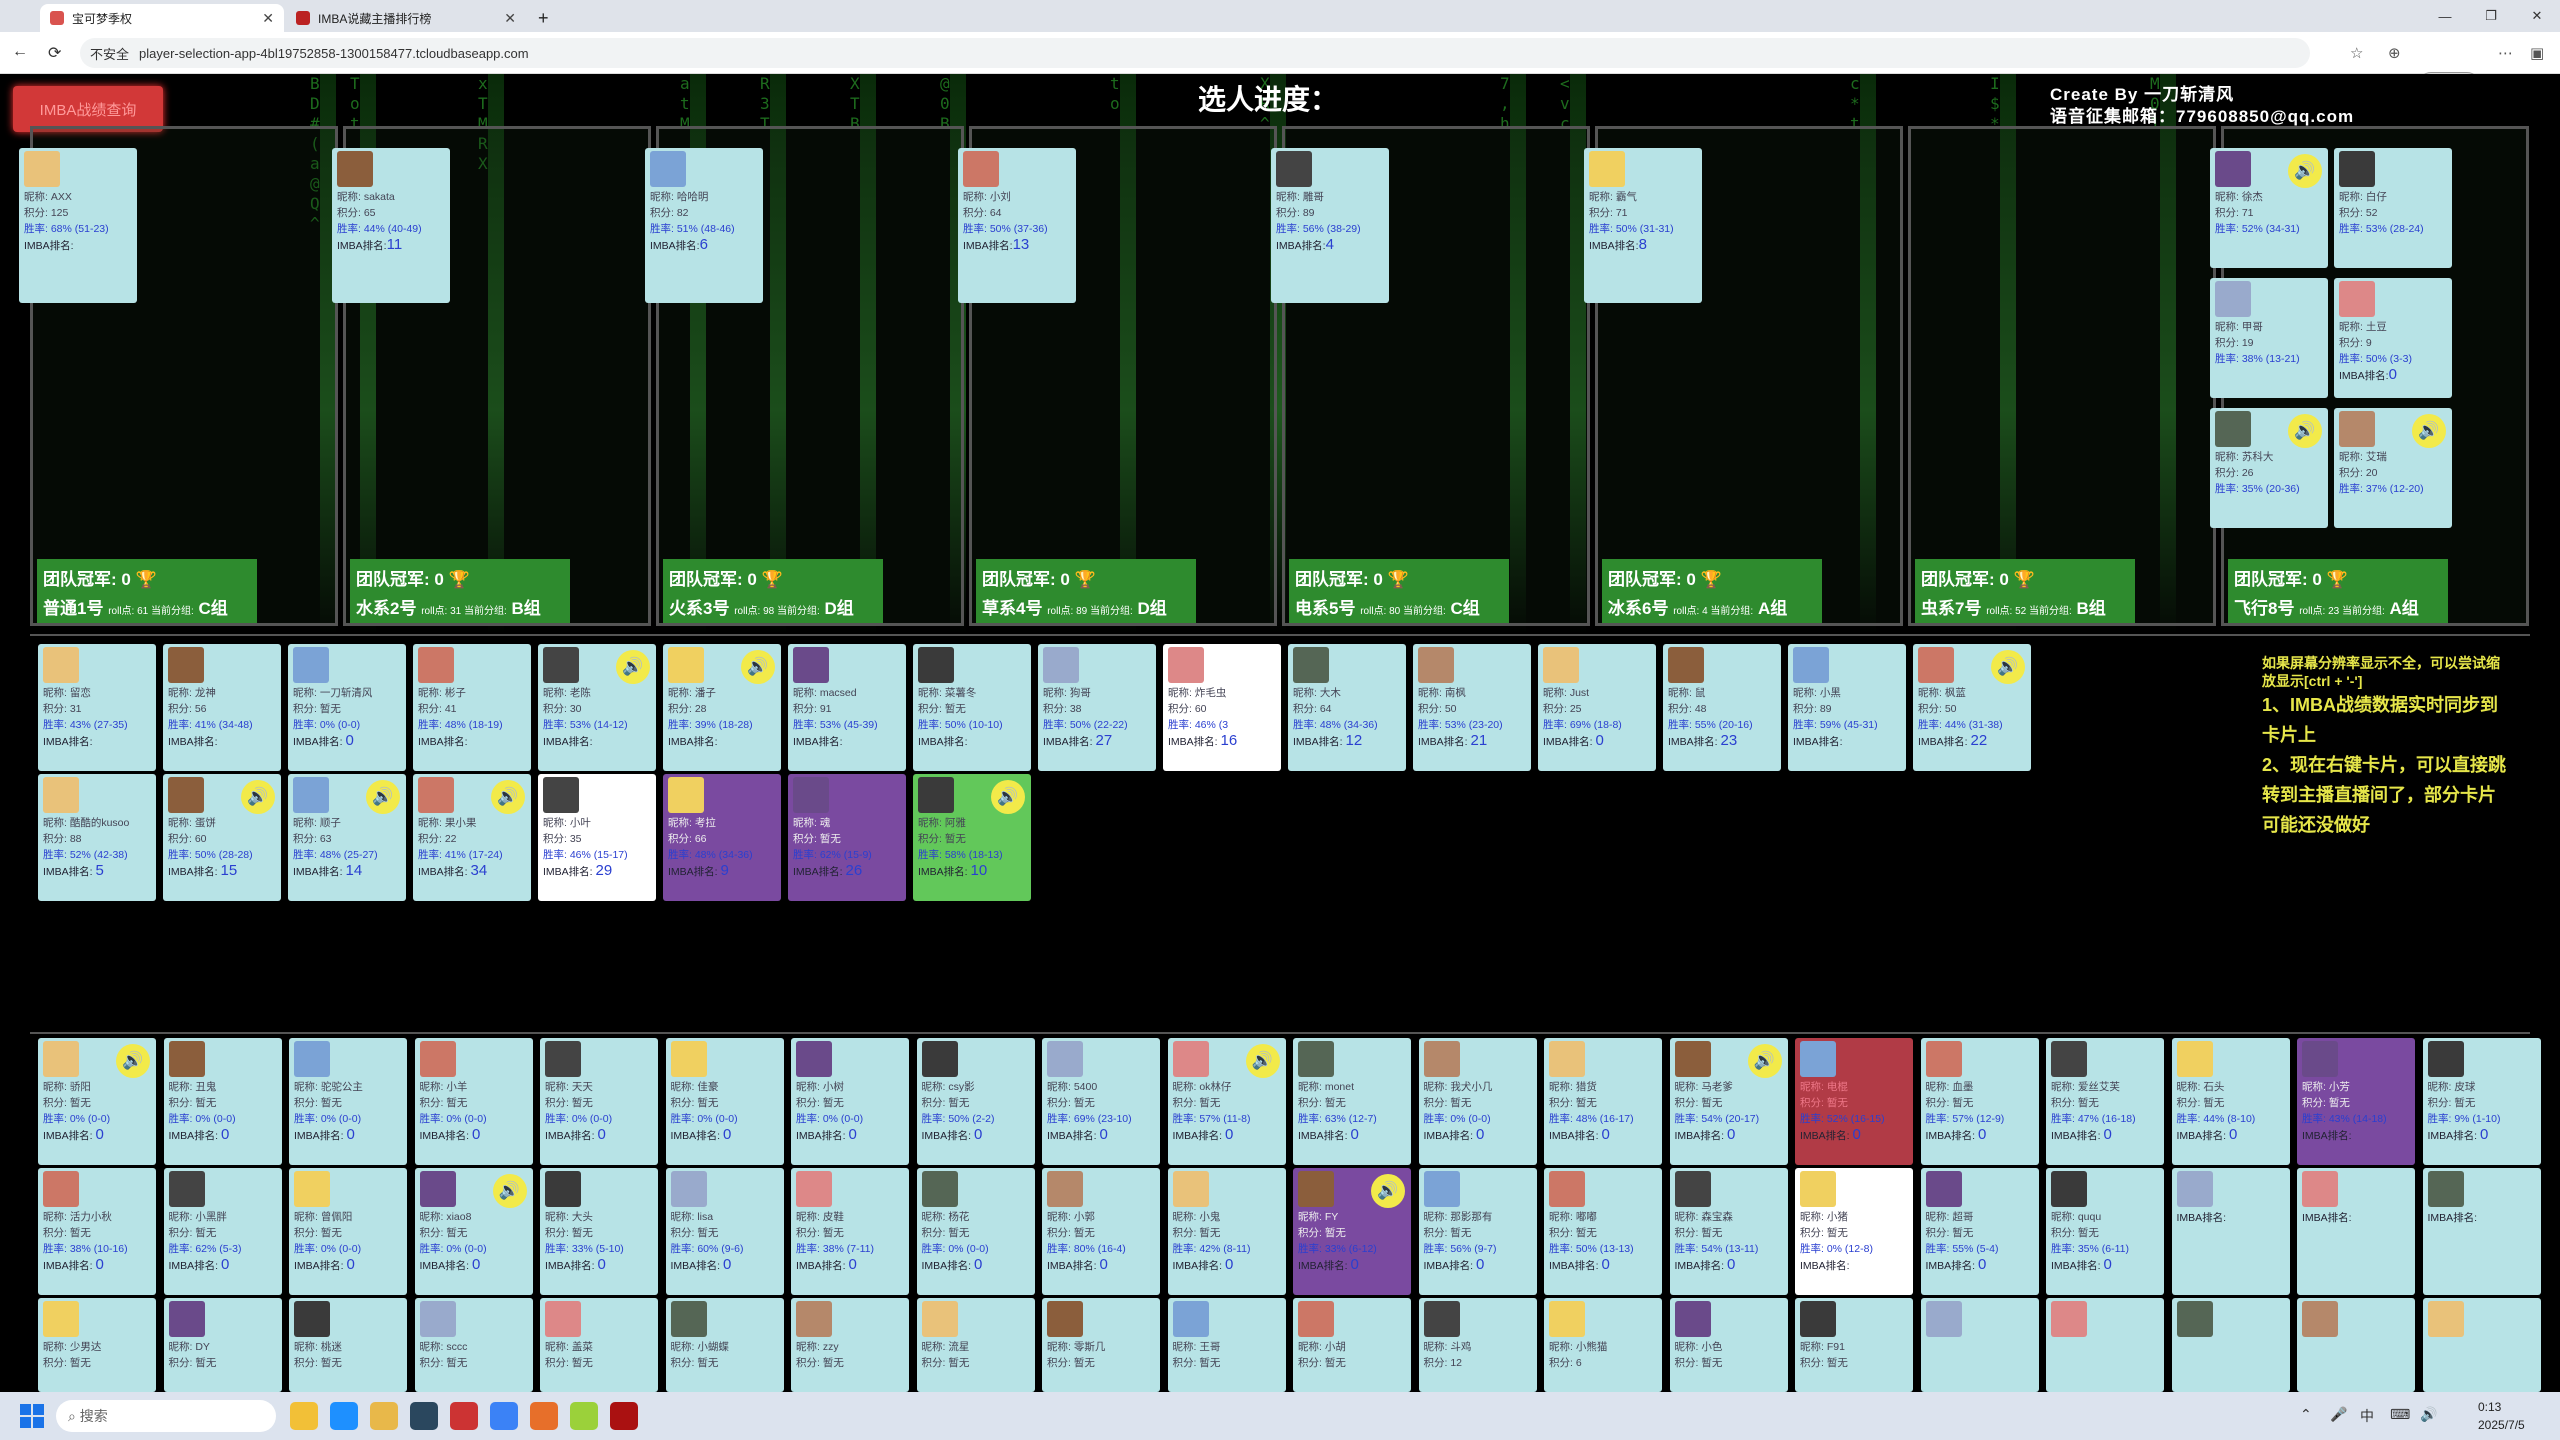  What do you see at coordinates (2537, 16) in the screenshot?
I see `close-icon: ✕` at bounding box center [2537, 16].